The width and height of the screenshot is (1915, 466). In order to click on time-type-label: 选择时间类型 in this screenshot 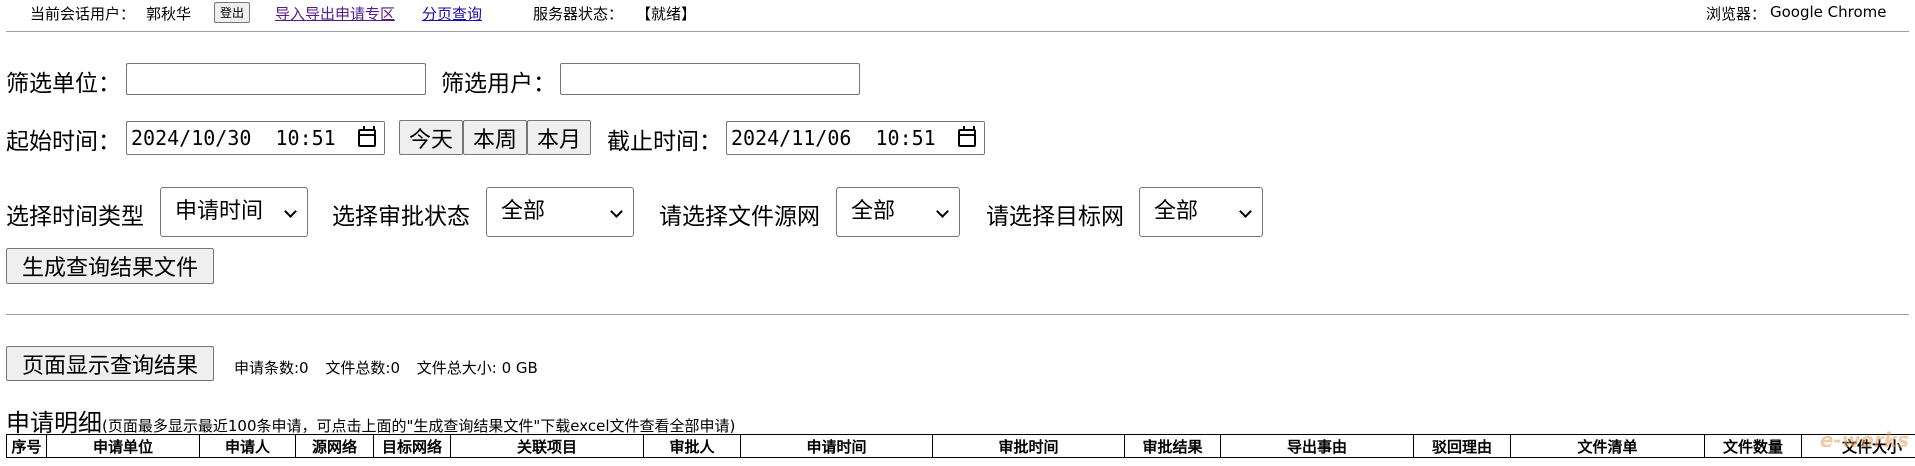, I will do `click(75, 217)`.